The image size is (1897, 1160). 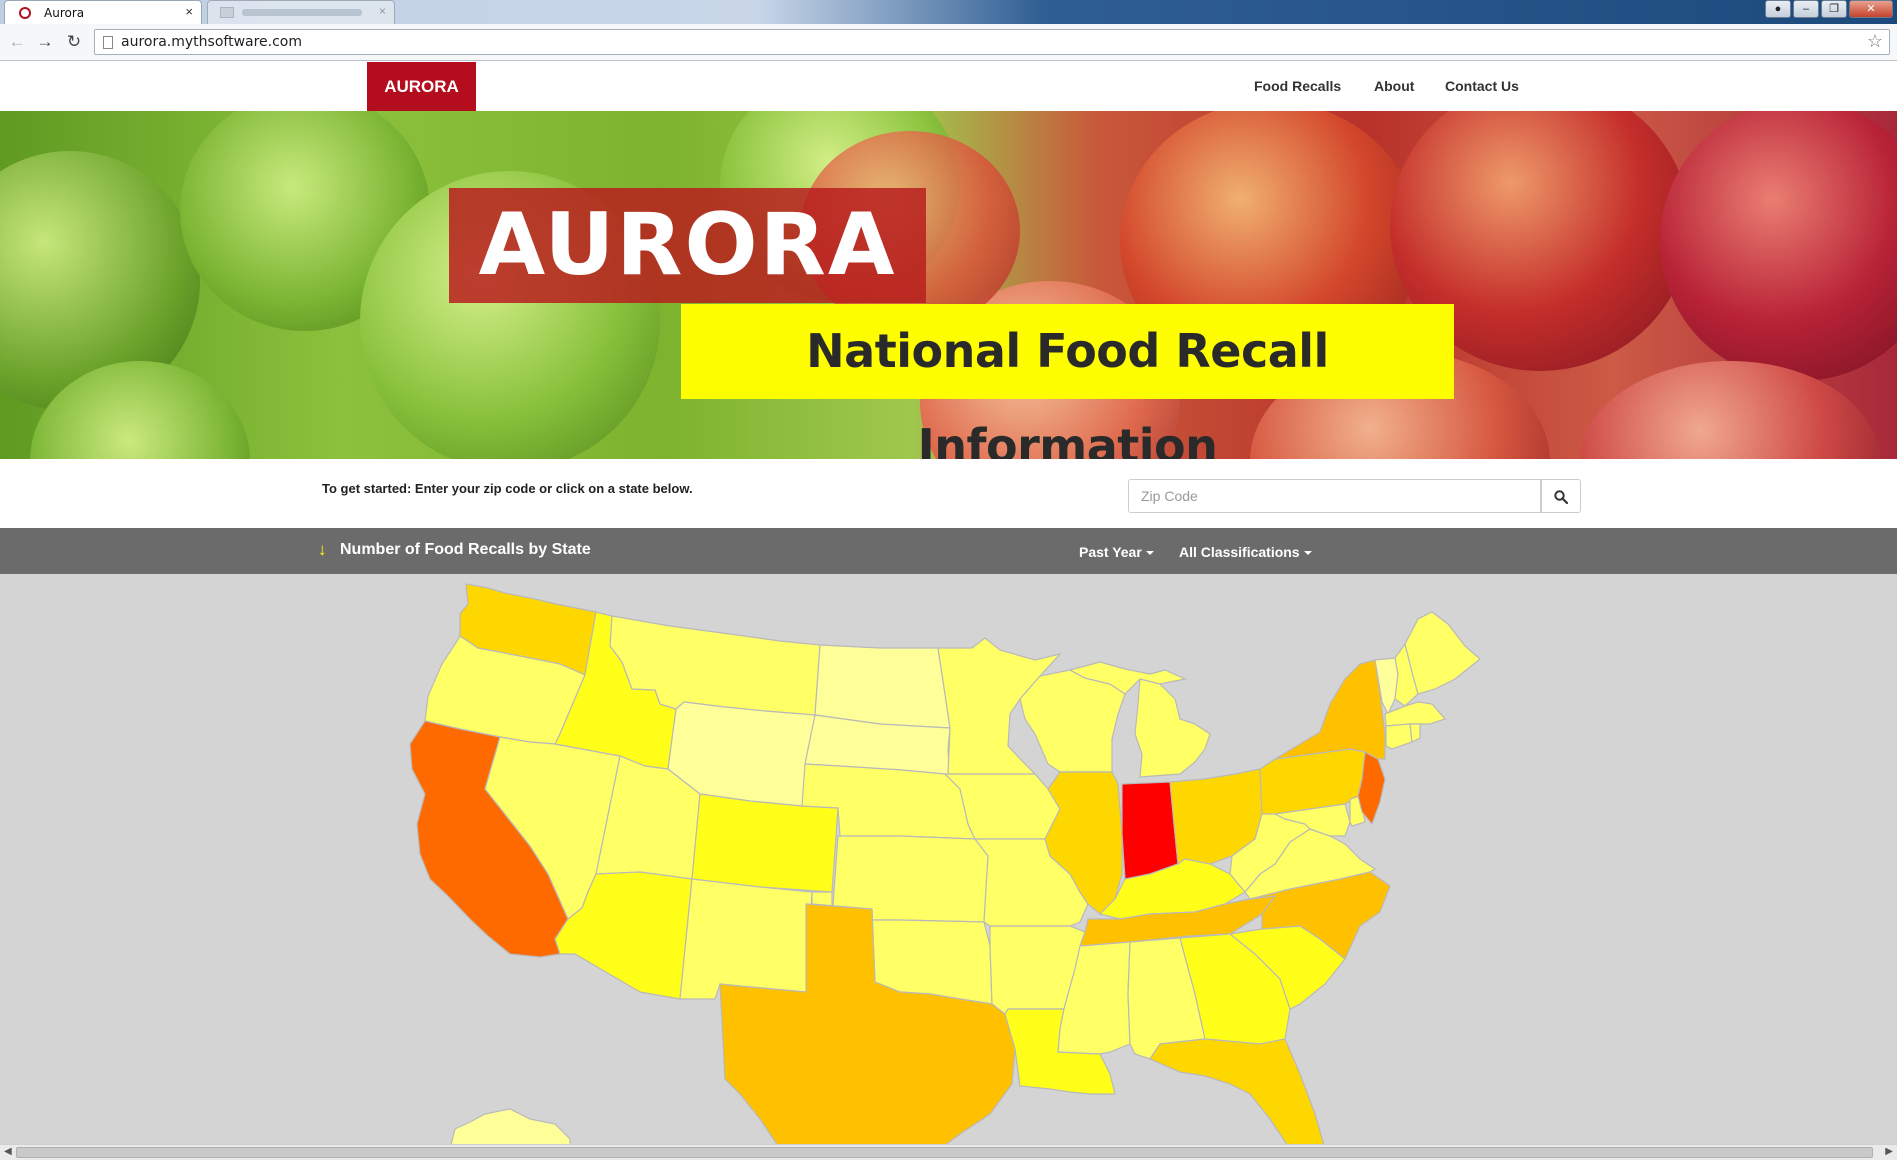 What do you see at coordinates (64, 13) in the screenshot?
I see `tab-title: Aurora` at bounding box center [64, 13].